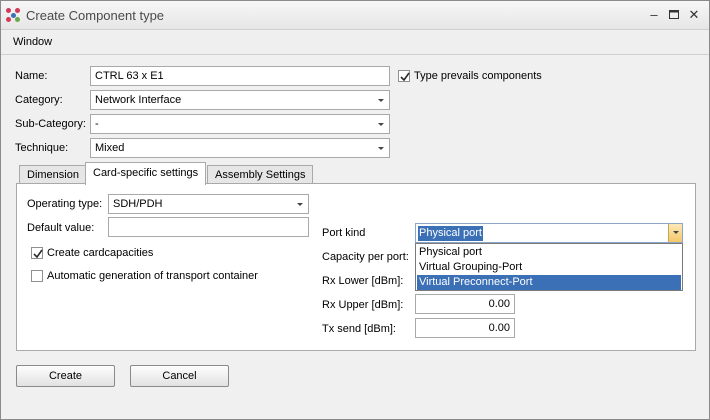 This screenshot has height=420, width=710. Describe the element at coordinates (208, 204) in the screenshot. I see `operating-type-select: SDH/PDH` at that location.